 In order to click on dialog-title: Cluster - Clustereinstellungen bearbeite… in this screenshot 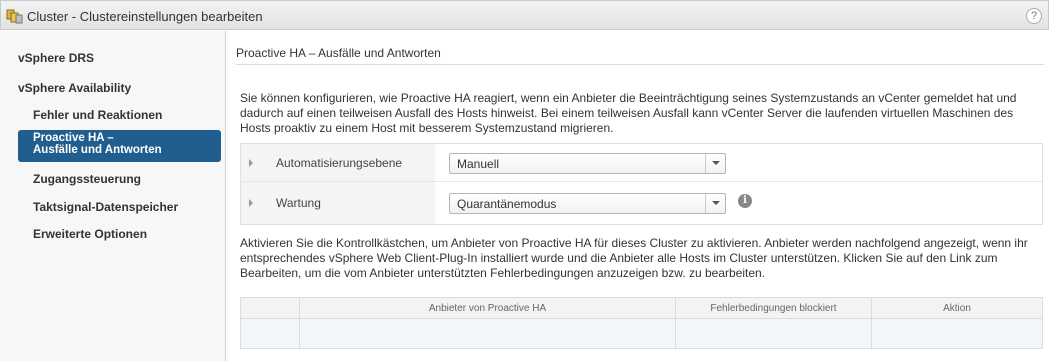, I will do `click(145, 16)`.